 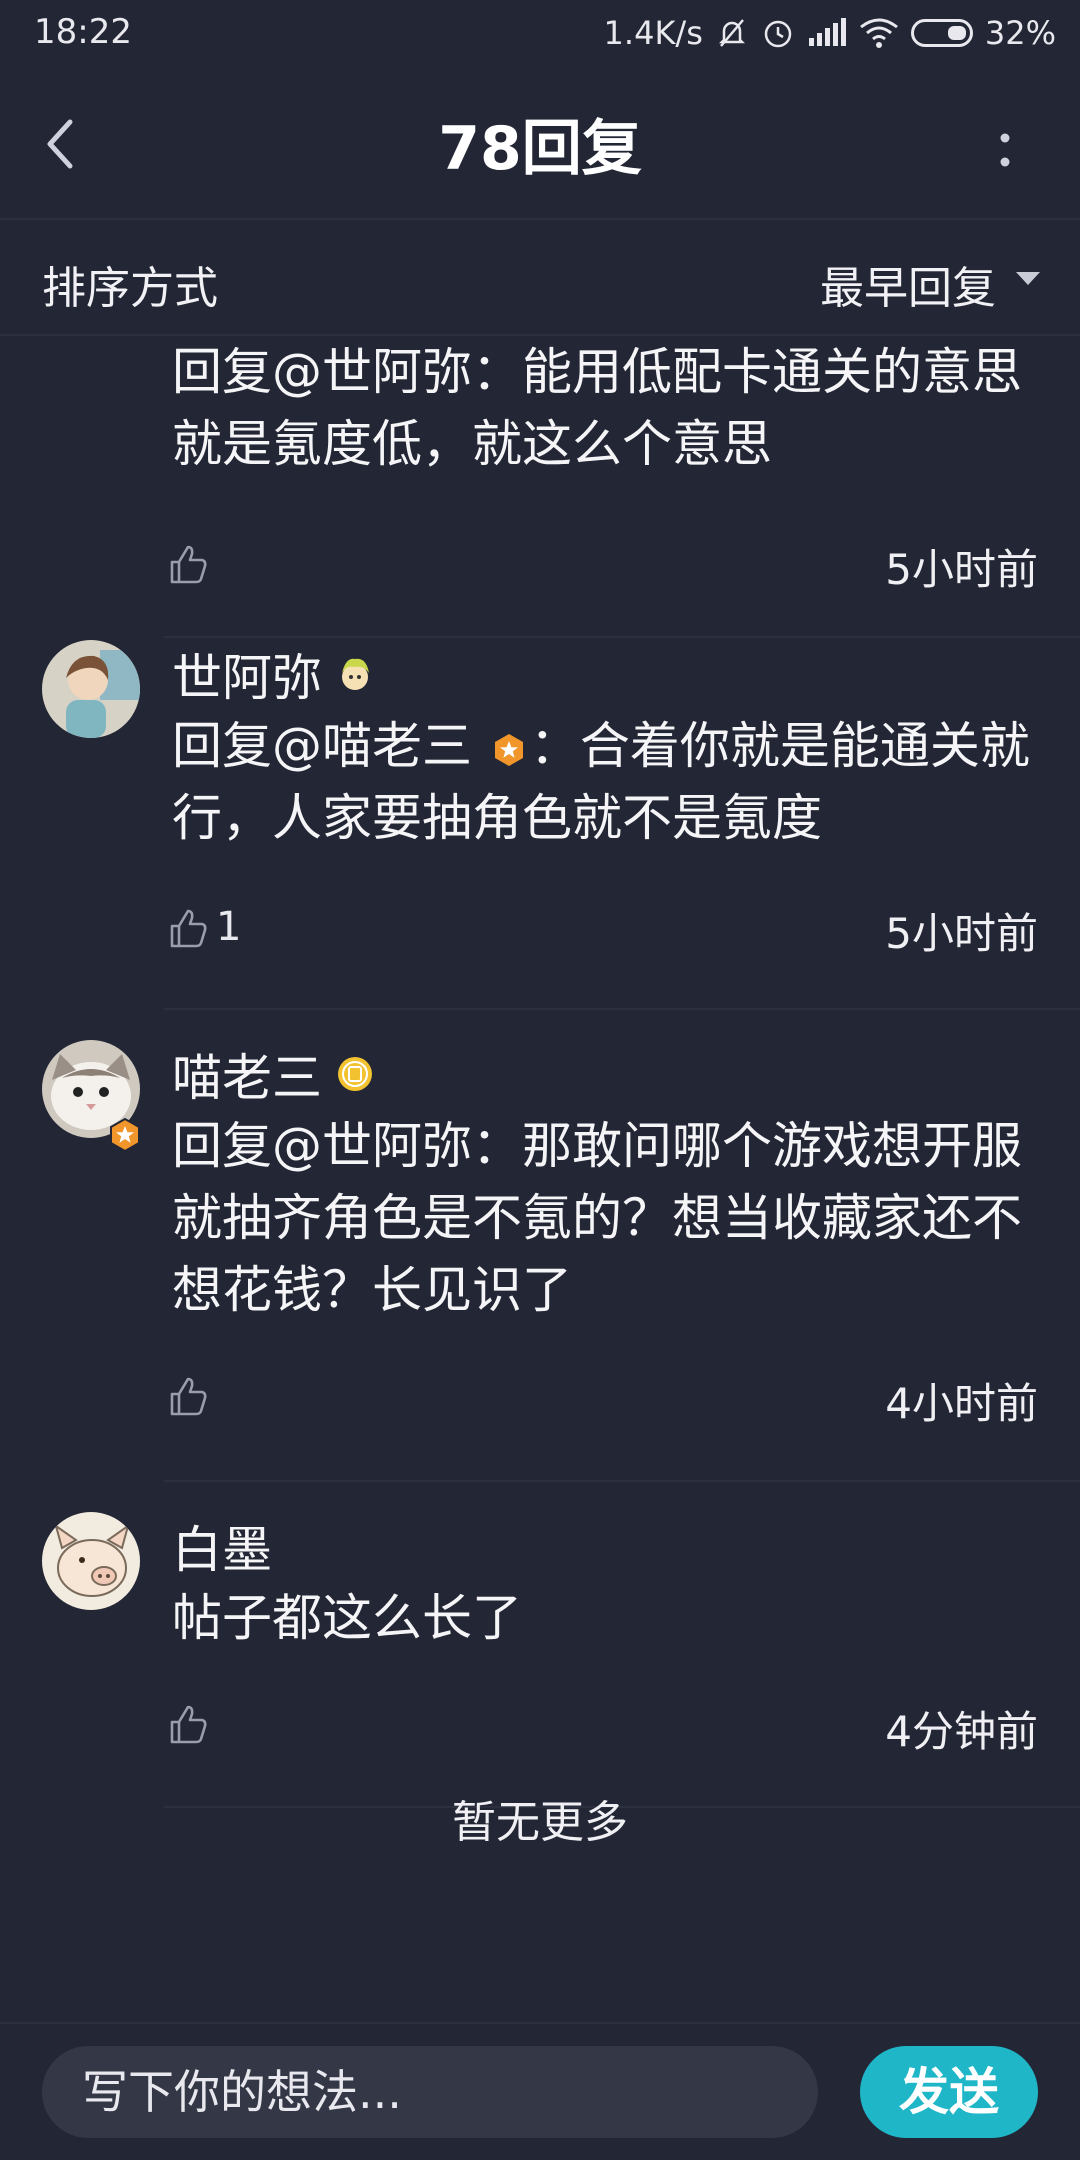 I want to click on bell-muted-icon, so click(x=731, y=33).